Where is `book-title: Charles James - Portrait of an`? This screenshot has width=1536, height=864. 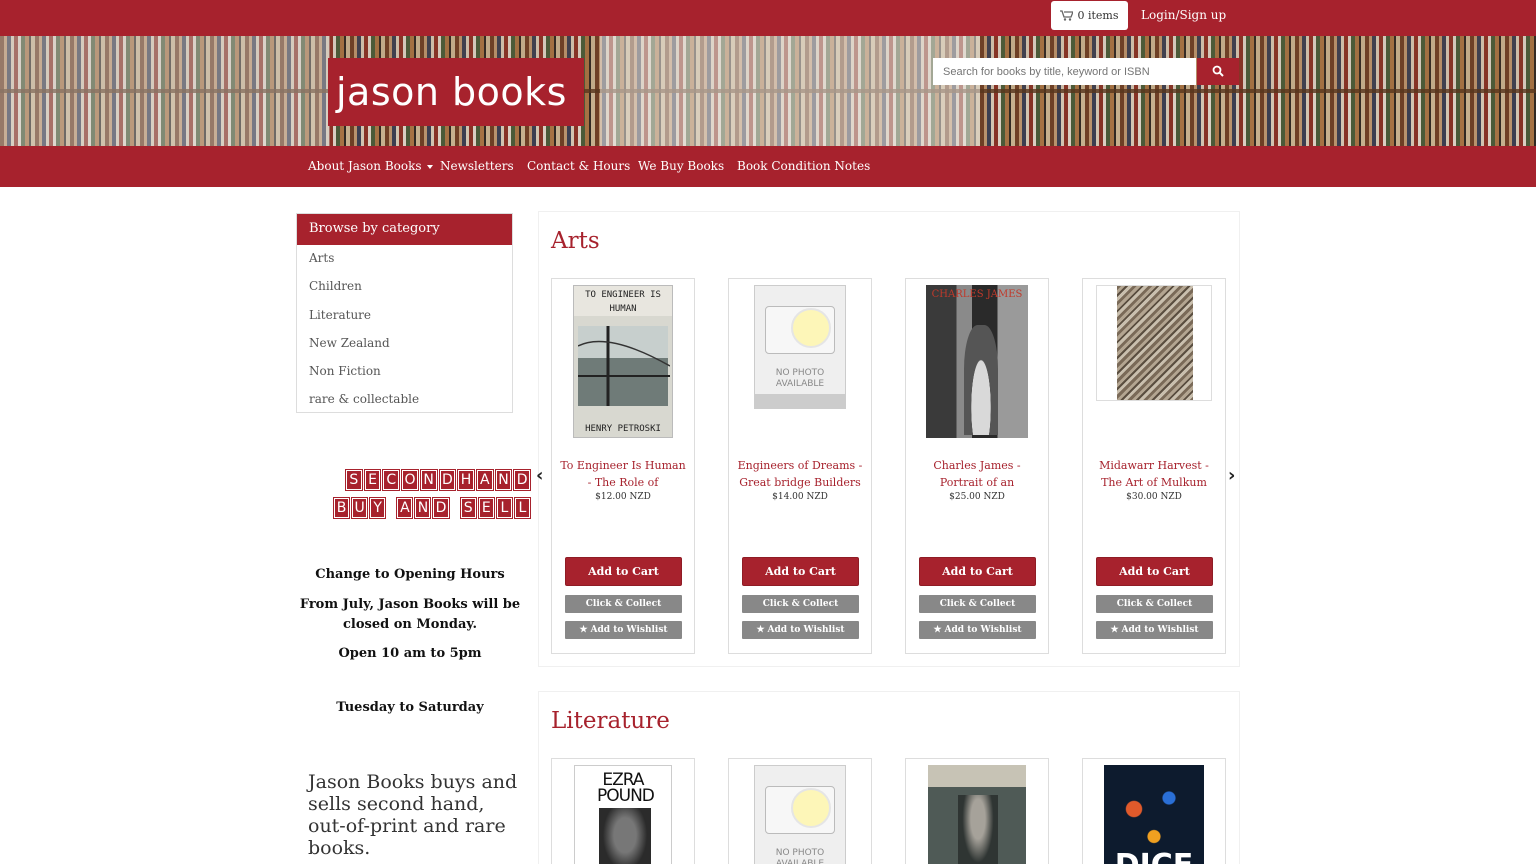
book-title: Charles James - Portrait of an is located at coordinates (977, 474).